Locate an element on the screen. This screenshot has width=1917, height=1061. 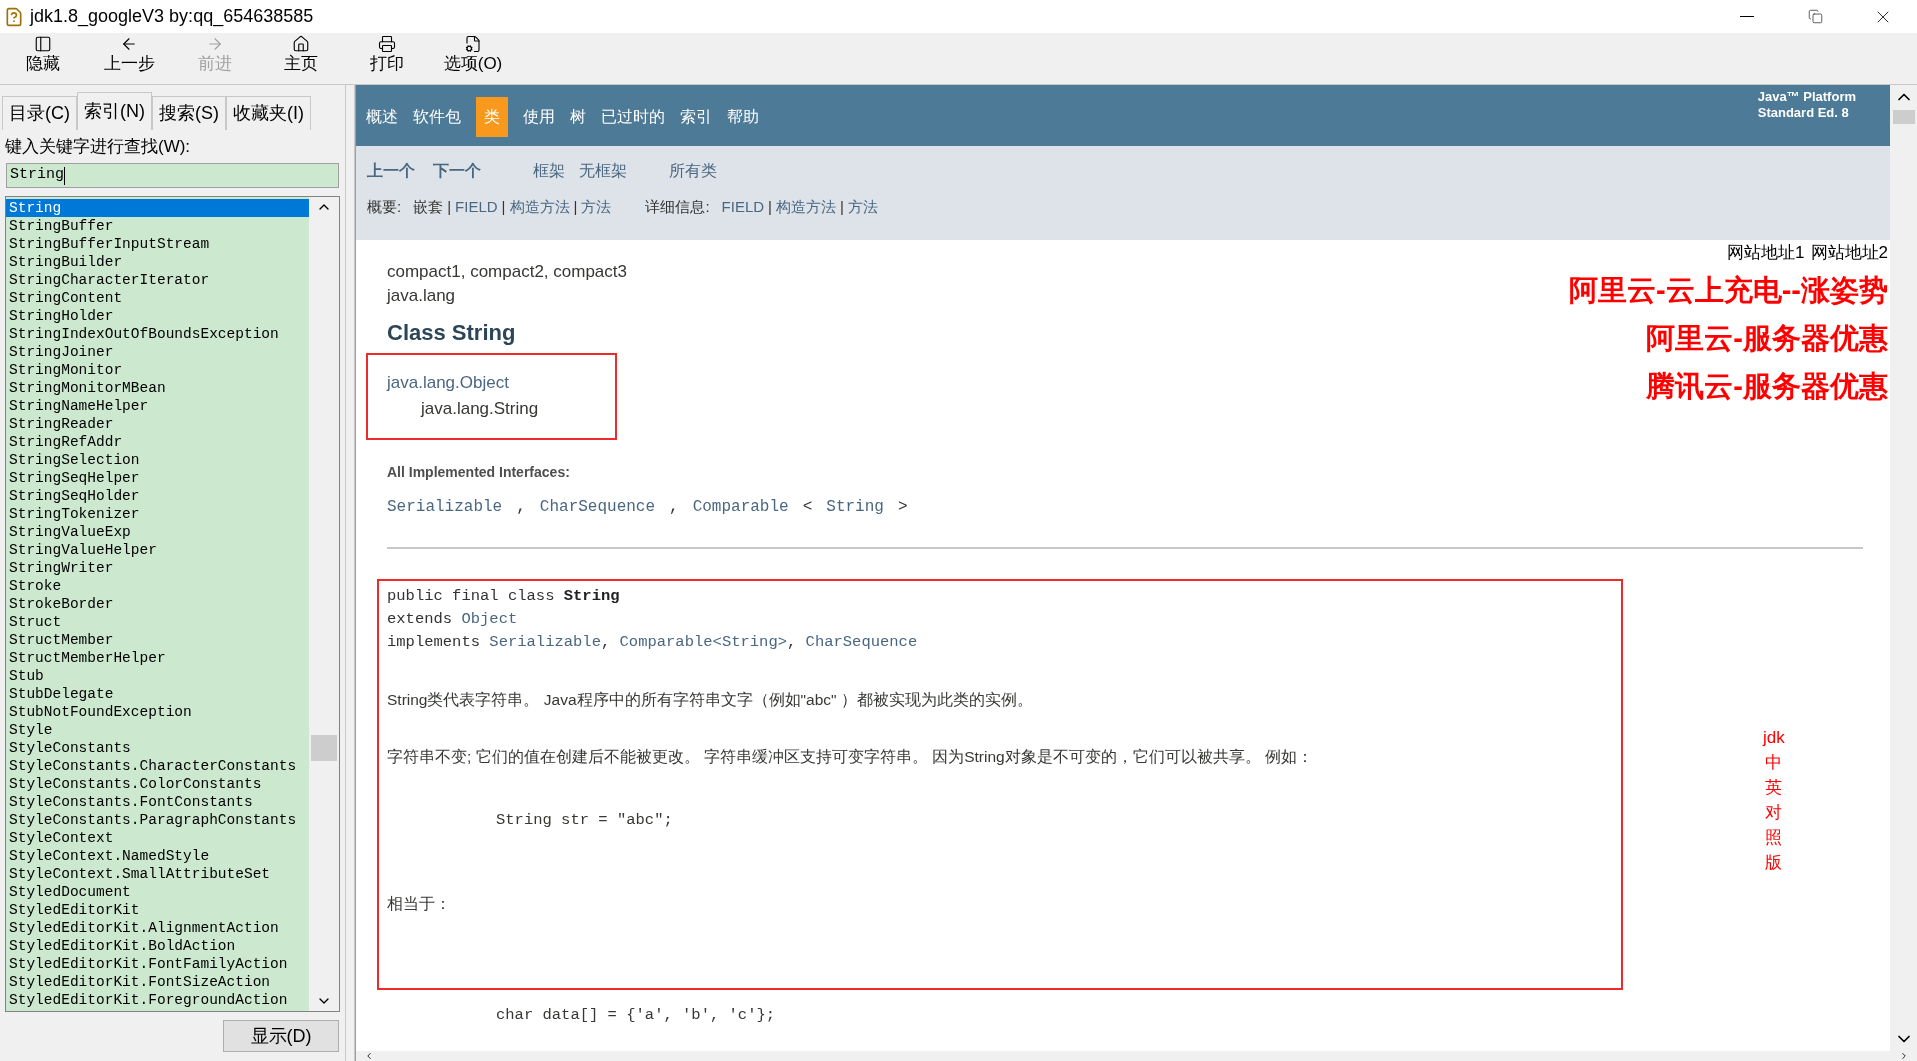
index-item: StringCharacterIterator is located at coordinates (157, 280).